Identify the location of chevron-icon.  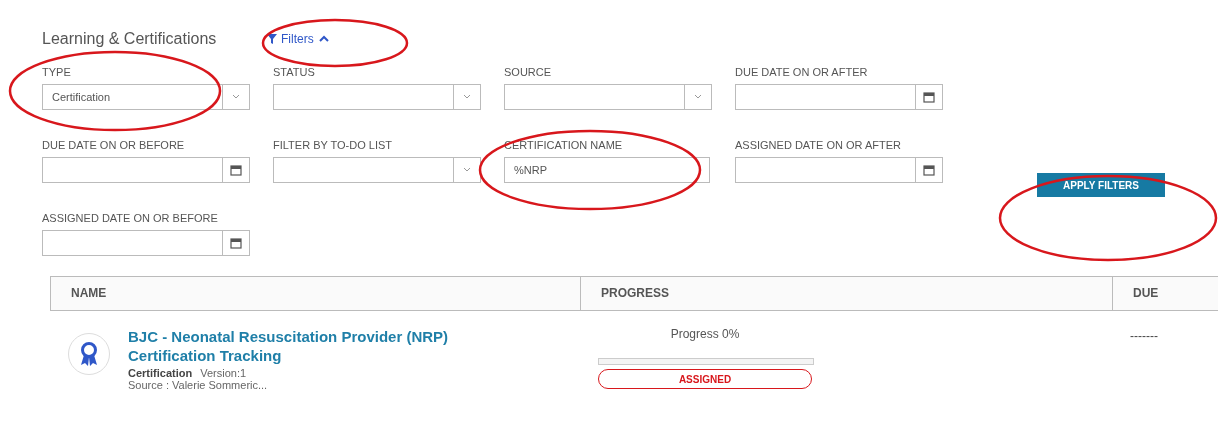
(323, 39).